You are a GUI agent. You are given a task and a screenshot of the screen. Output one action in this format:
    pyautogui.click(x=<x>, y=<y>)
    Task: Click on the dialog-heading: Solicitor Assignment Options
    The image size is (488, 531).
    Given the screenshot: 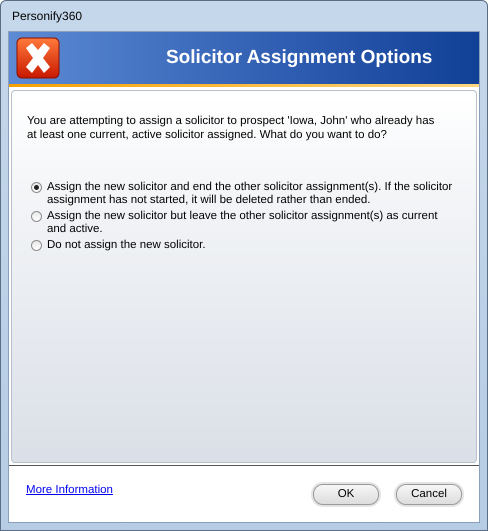 What is the action you would take?
    pyautogui.click(x=299, y=58)
    